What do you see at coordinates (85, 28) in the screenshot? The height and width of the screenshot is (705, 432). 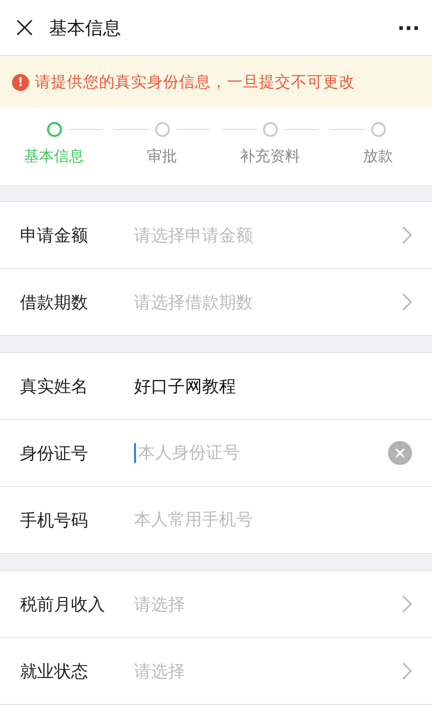 I see `page-title: 基本信息` at bounding box center [85, 28].